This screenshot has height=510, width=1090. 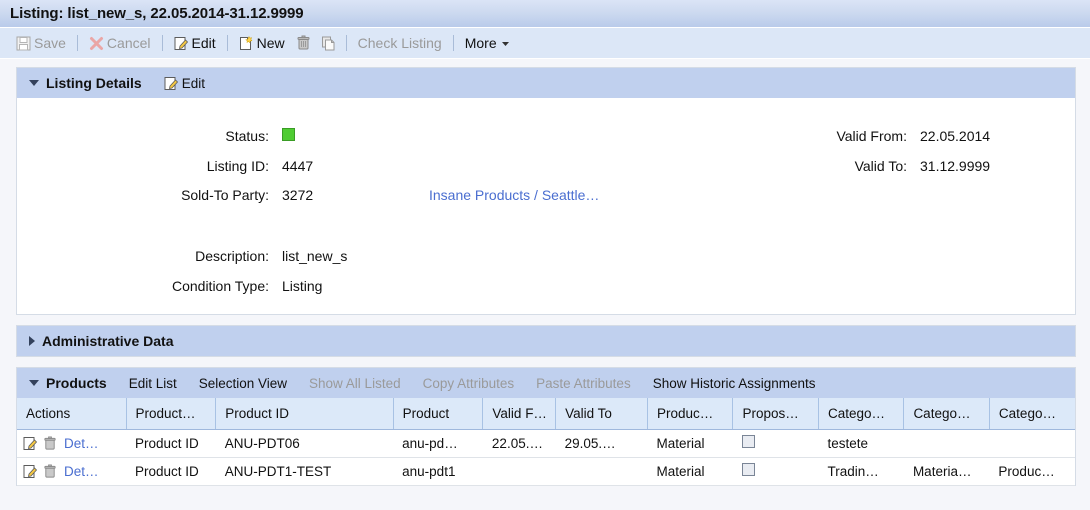 What do you see at coordinates (143, 195) in the screenshot?
I see `sold-to-party-label-wrap: Sold-To Party:` at bounding box center [143, 195].